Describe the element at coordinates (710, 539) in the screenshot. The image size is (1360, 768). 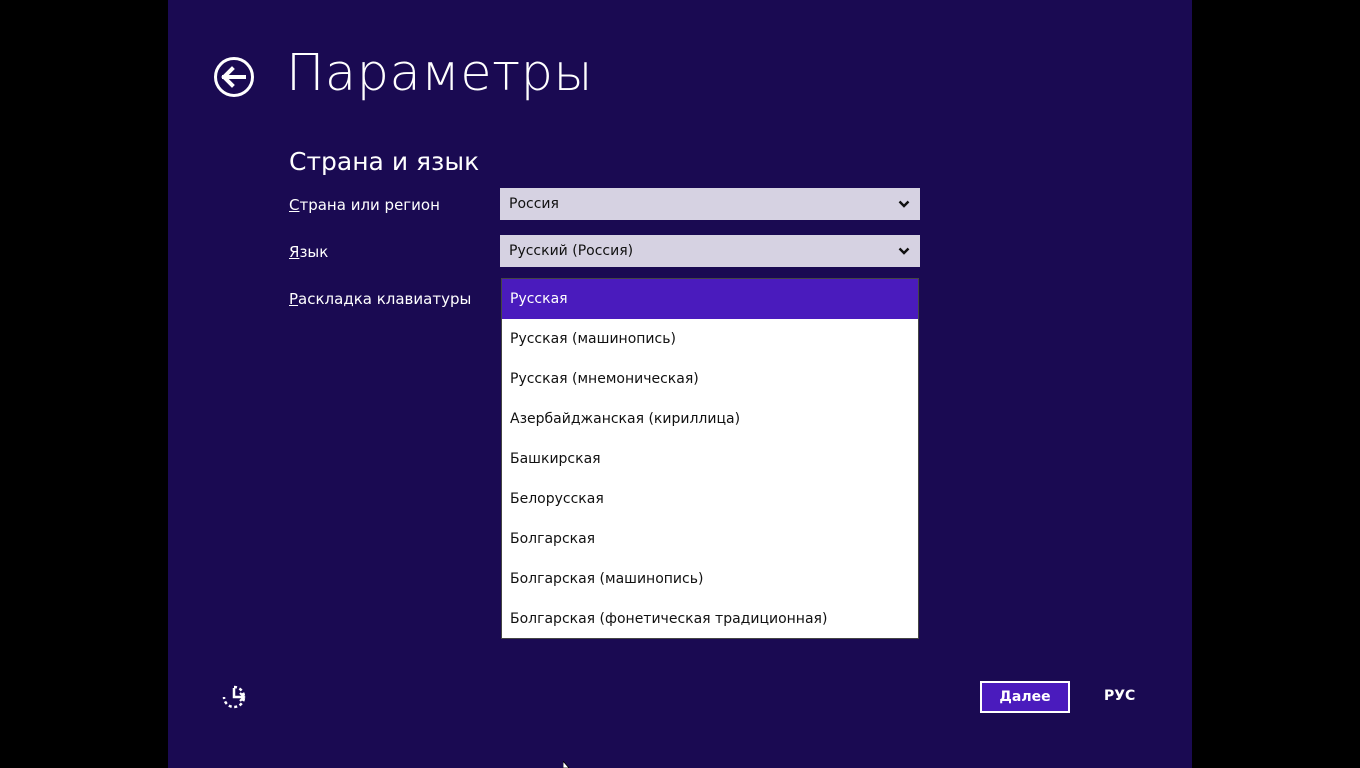
I see `keyboard-option: Болгарская` at that location.